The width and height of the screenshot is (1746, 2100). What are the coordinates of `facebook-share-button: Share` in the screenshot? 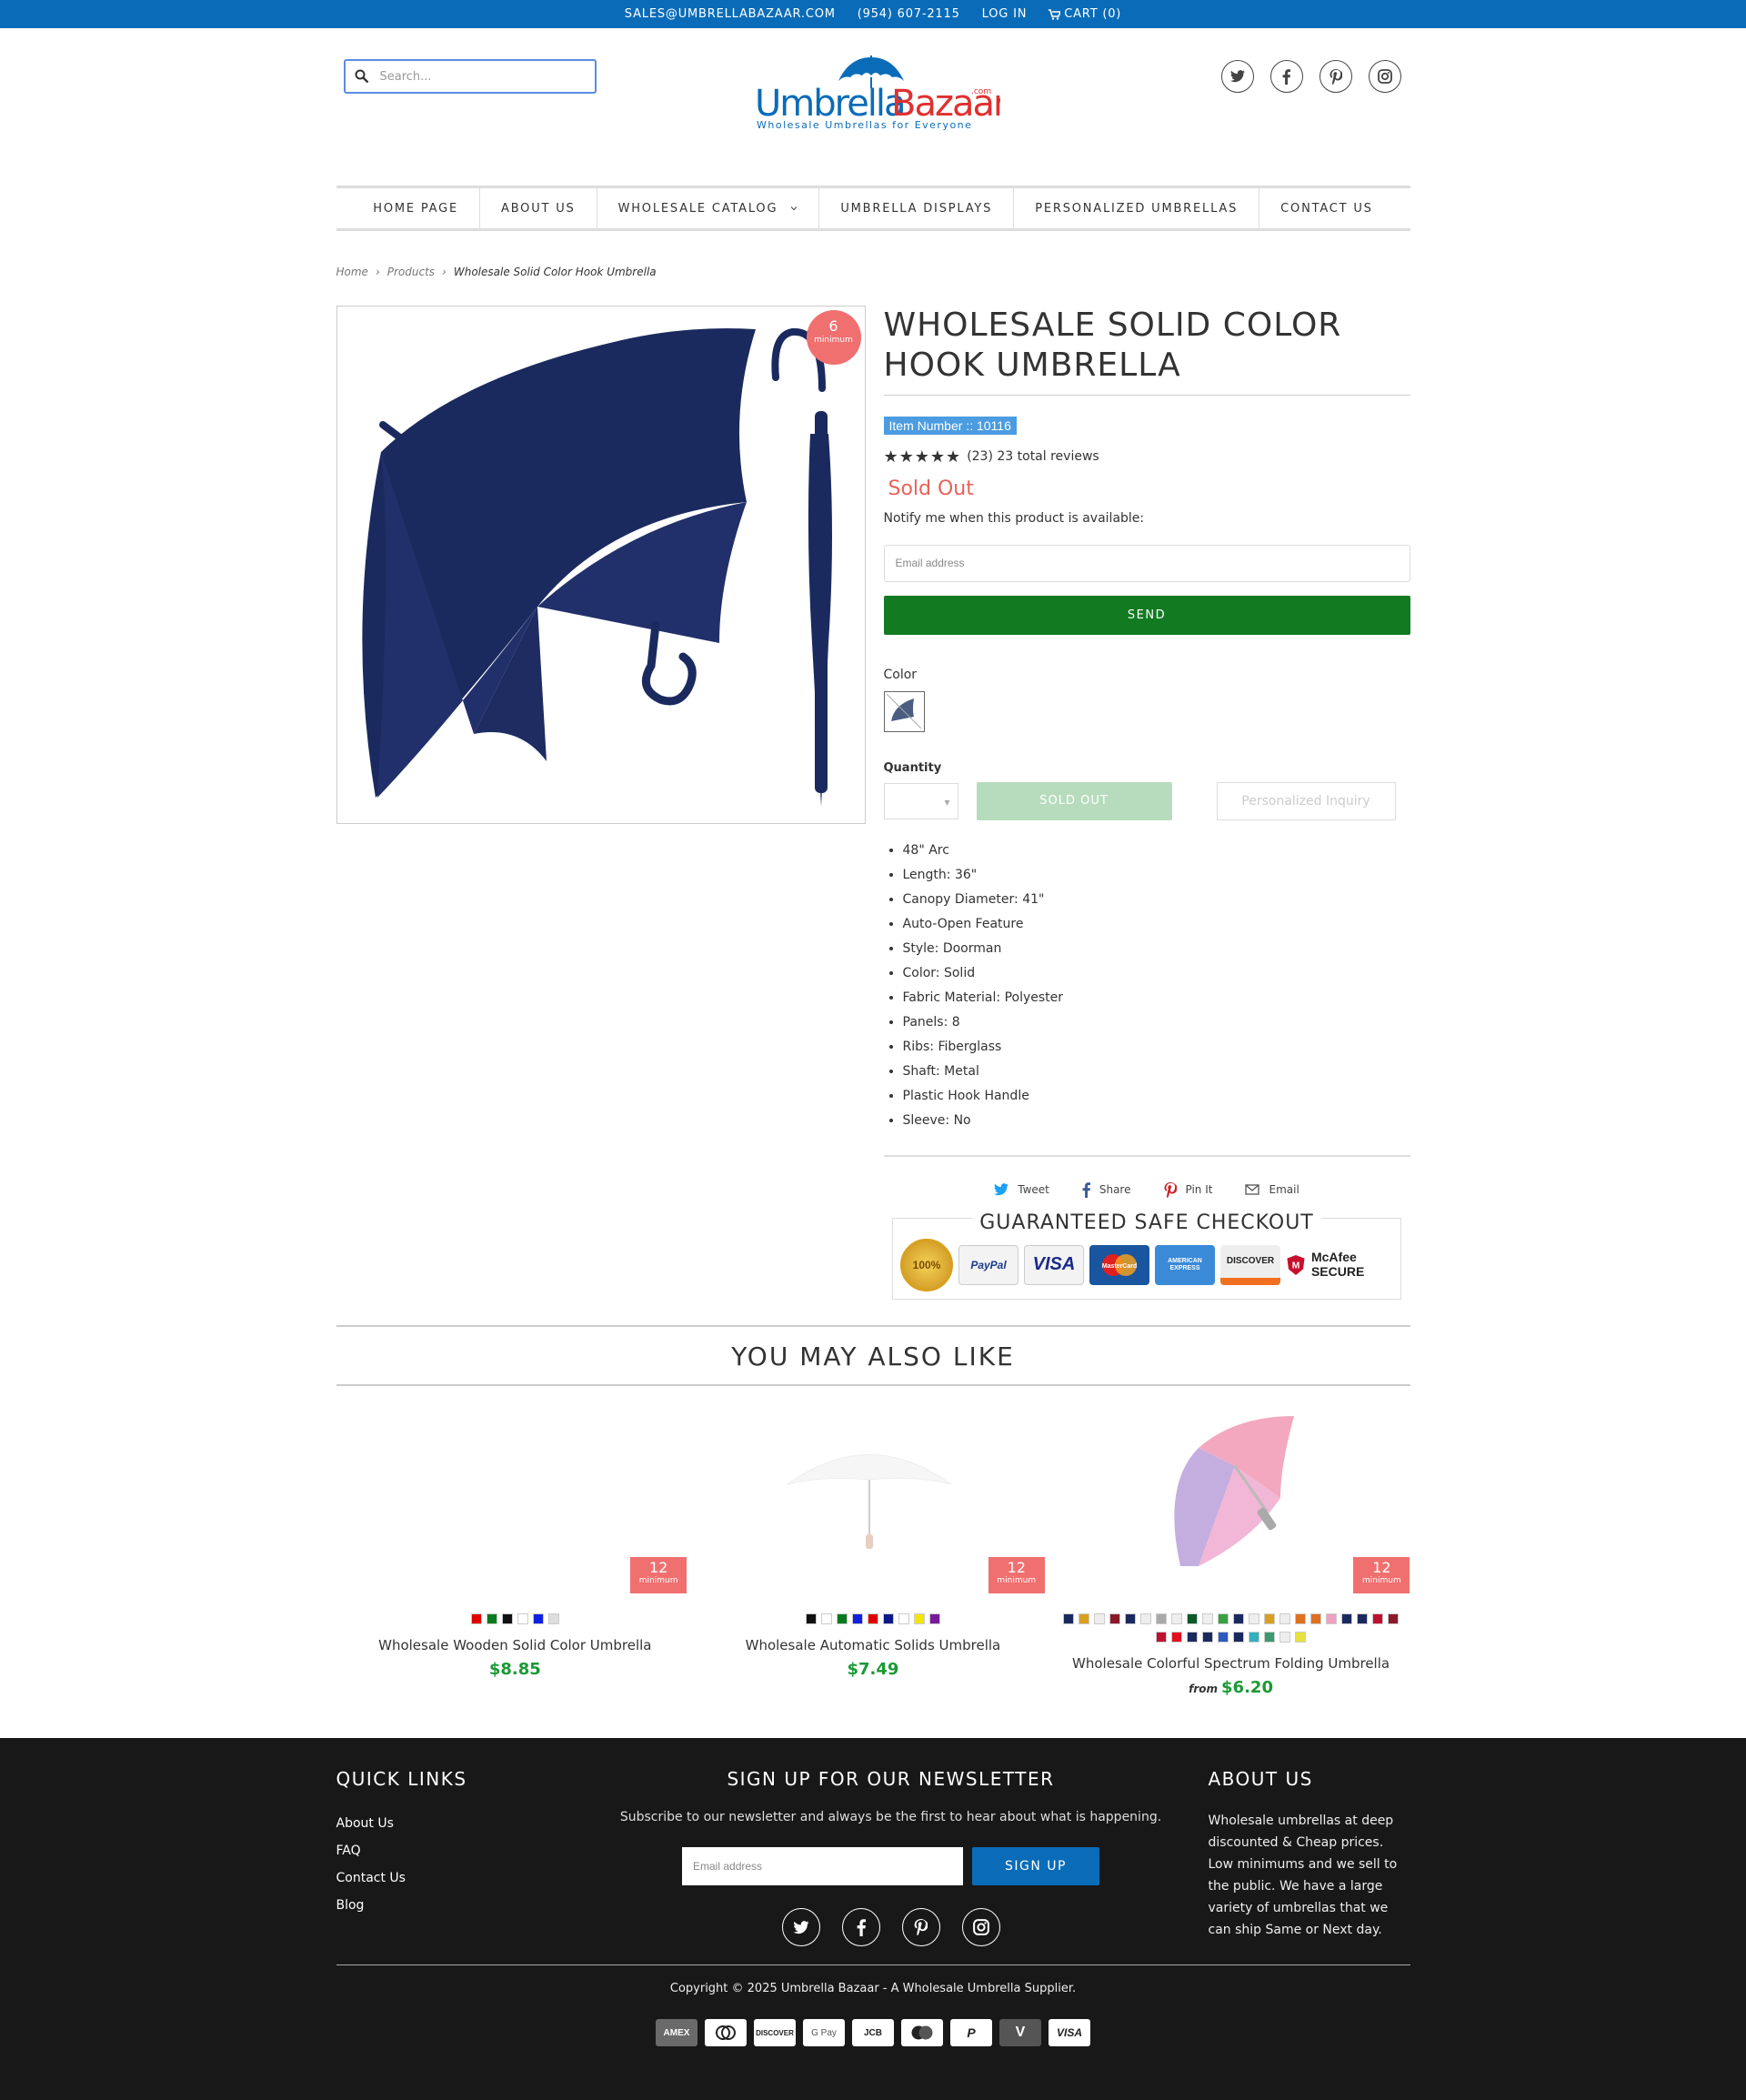 It's located at (1107, 1190).